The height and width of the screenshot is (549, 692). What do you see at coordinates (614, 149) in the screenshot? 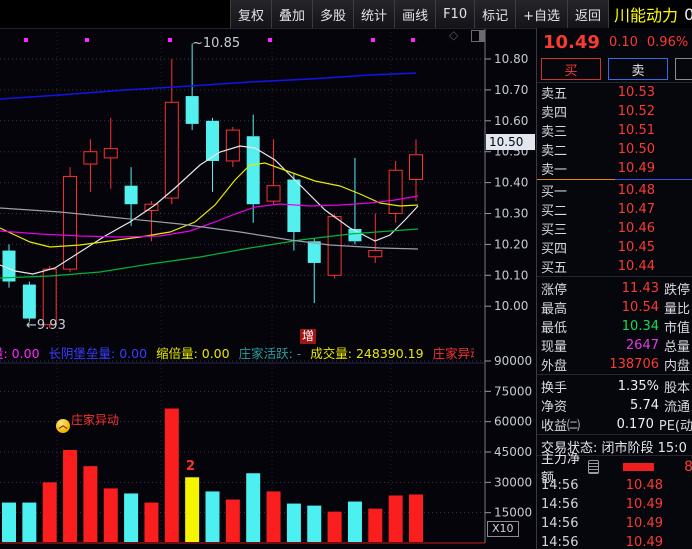
I see `sell-level-row: 卖二 10.50` at bounding box center [614, 149].